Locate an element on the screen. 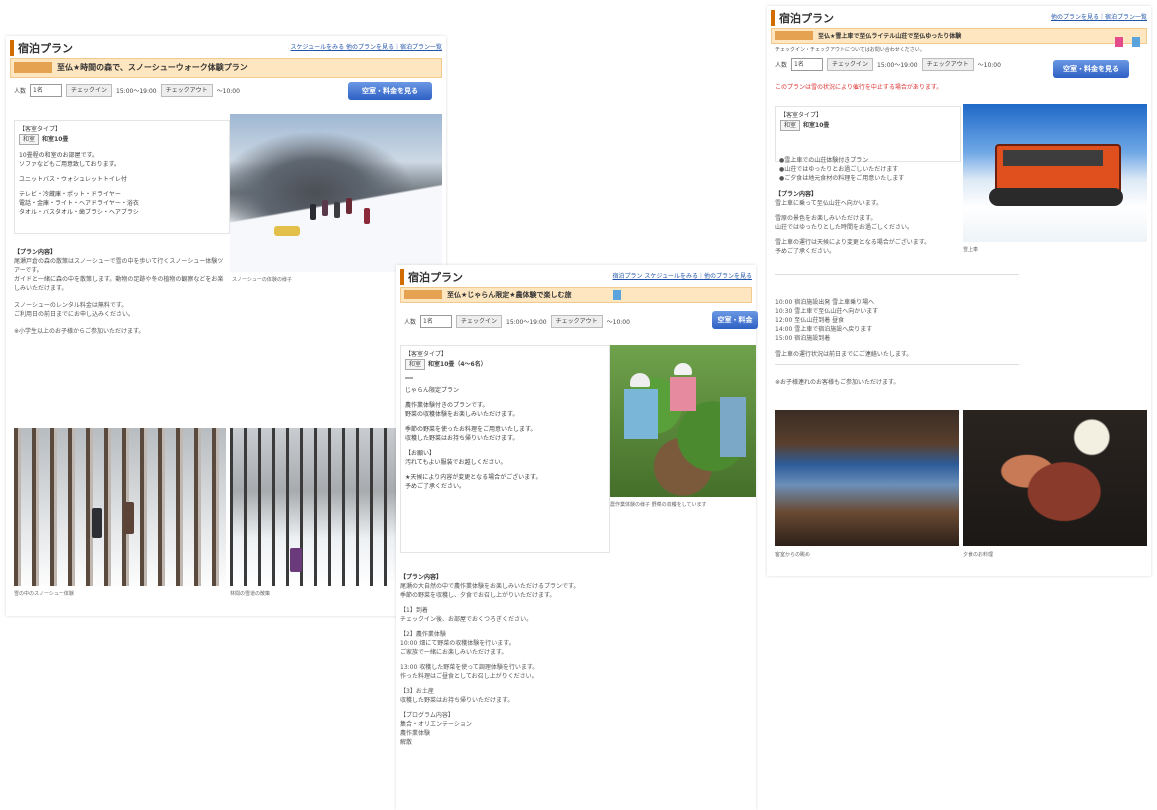  photo-caption: 農作業体験の様子 野菜の収穫をしています is located at coordinates (658, 505).